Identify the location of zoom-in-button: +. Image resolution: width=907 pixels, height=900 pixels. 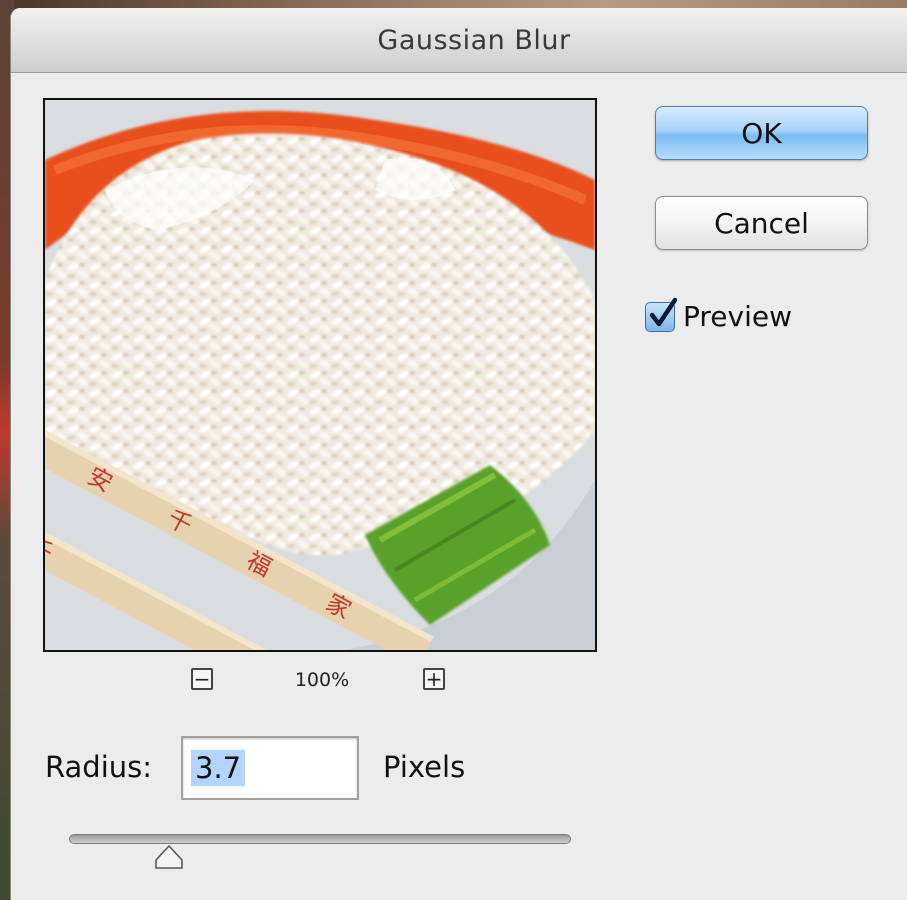
(434, 679).